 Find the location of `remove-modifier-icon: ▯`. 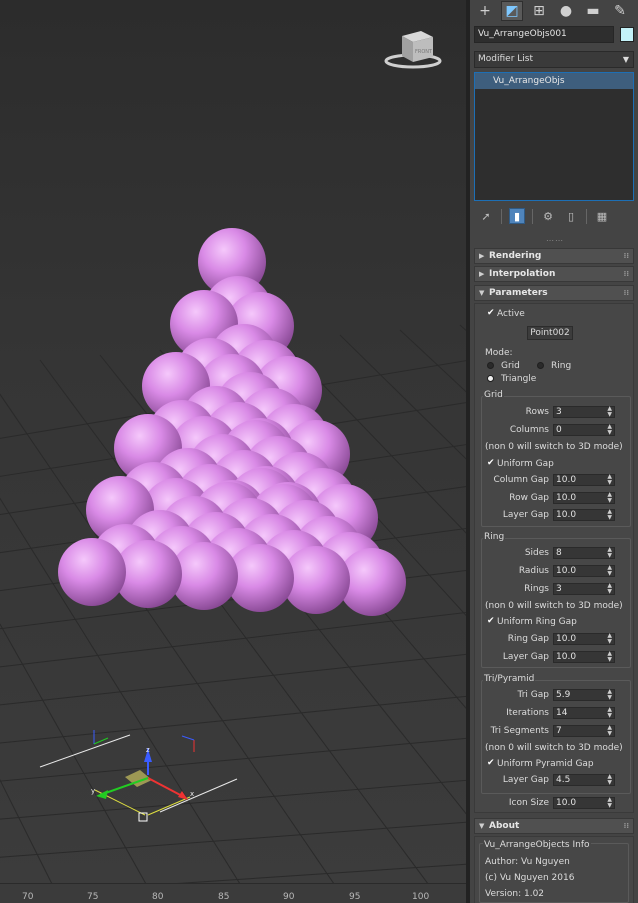

remove-modifier-icon: ▯ is located at coordinates (571, 216).